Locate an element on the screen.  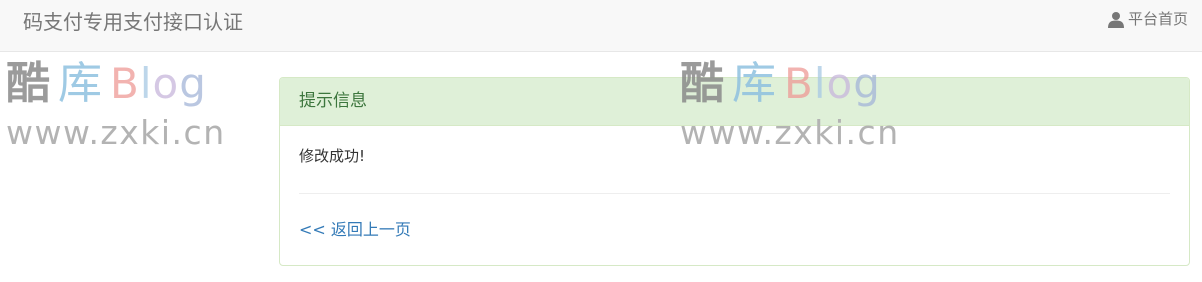
watermark-logo-char: 库 is located at coordinates (80, 83).